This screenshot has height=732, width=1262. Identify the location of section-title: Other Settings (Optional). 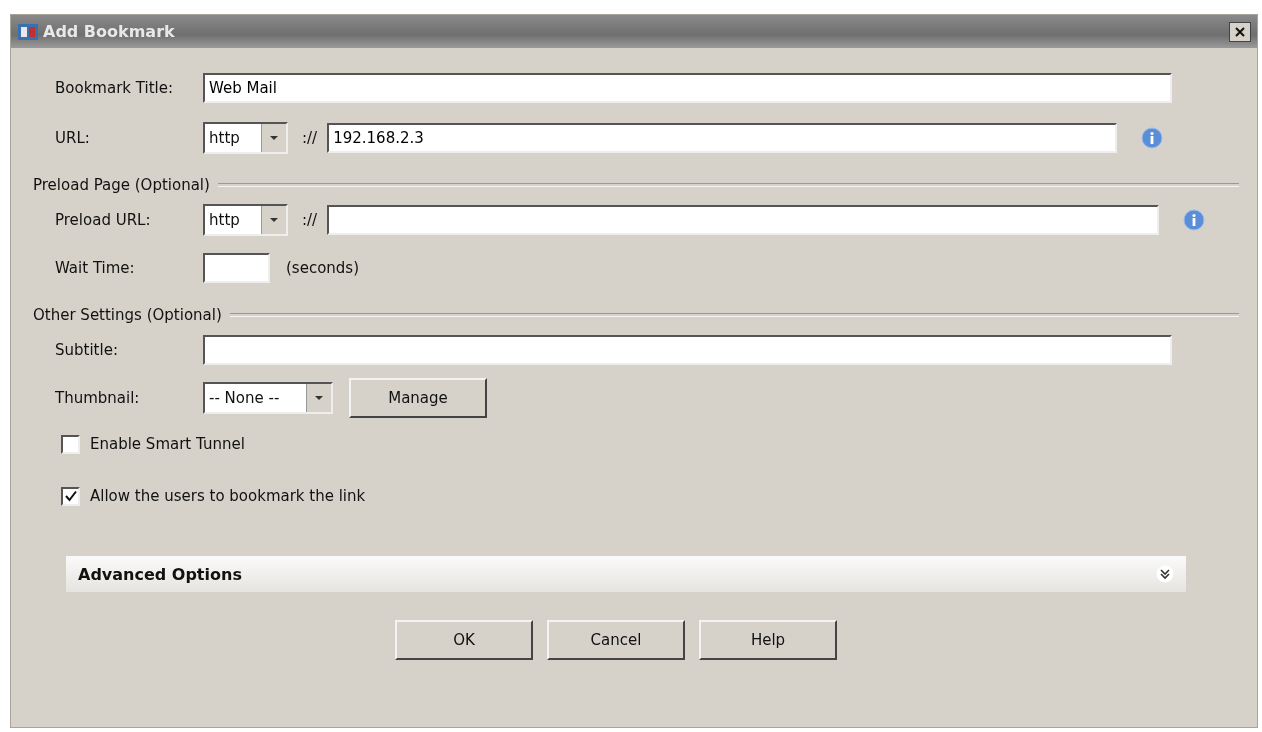
(127, 315).